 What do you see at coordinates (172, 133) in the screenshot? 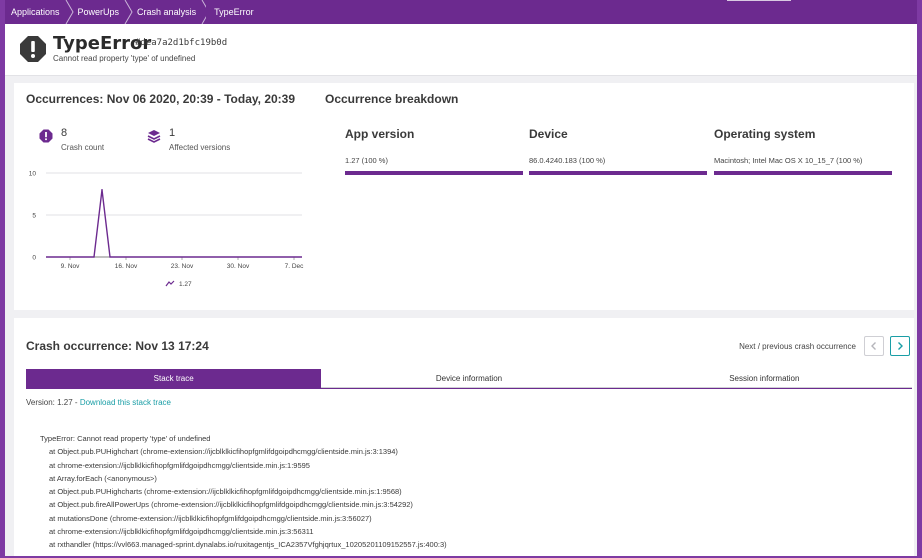
I see `affected-versions-value: 1` at bounding box center [172, 133].